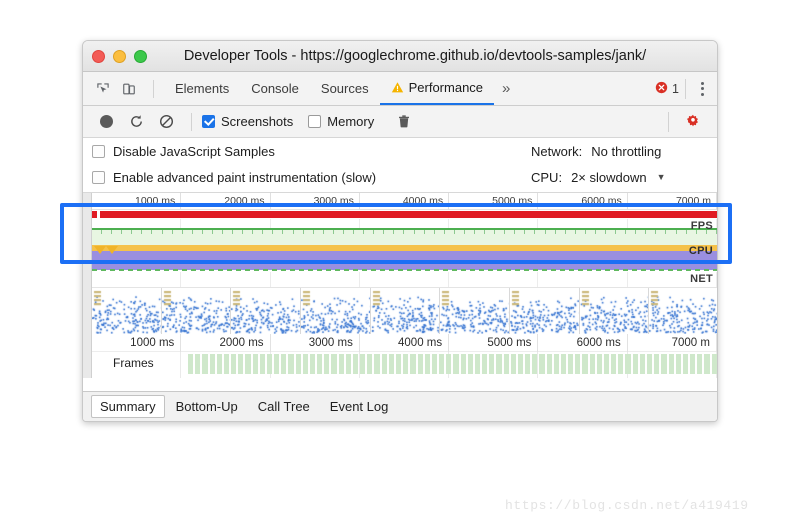 This screenshot has height=530, width=800. I want to click on gear-divider, so click(668, 121).